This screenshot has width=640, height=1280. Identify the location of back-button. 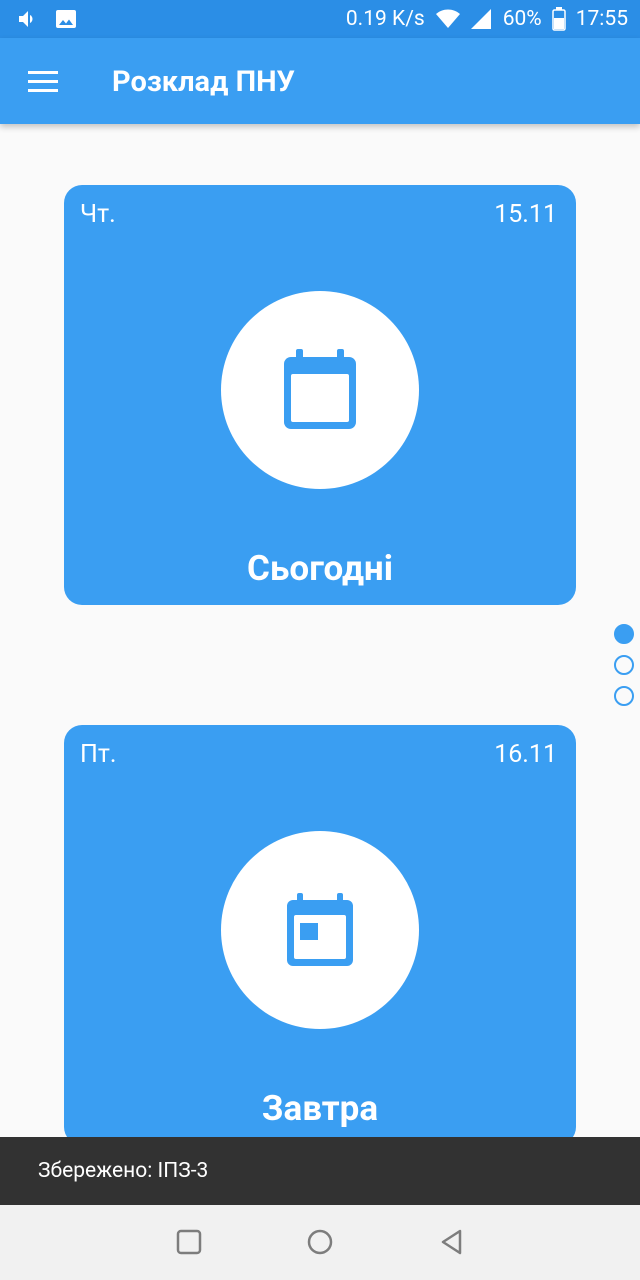
(452, 1242).